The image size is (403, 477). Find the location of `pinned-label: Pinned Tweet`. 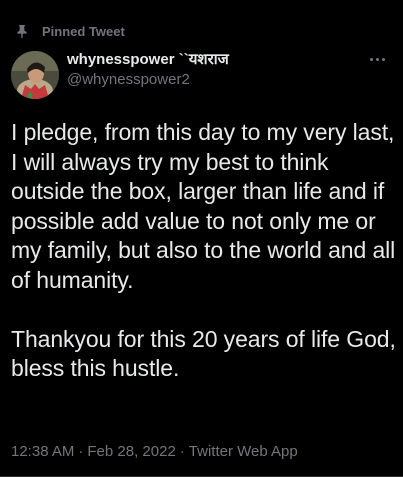

pinned-label: Pinned Tweet is located at coordinates (83, 31).